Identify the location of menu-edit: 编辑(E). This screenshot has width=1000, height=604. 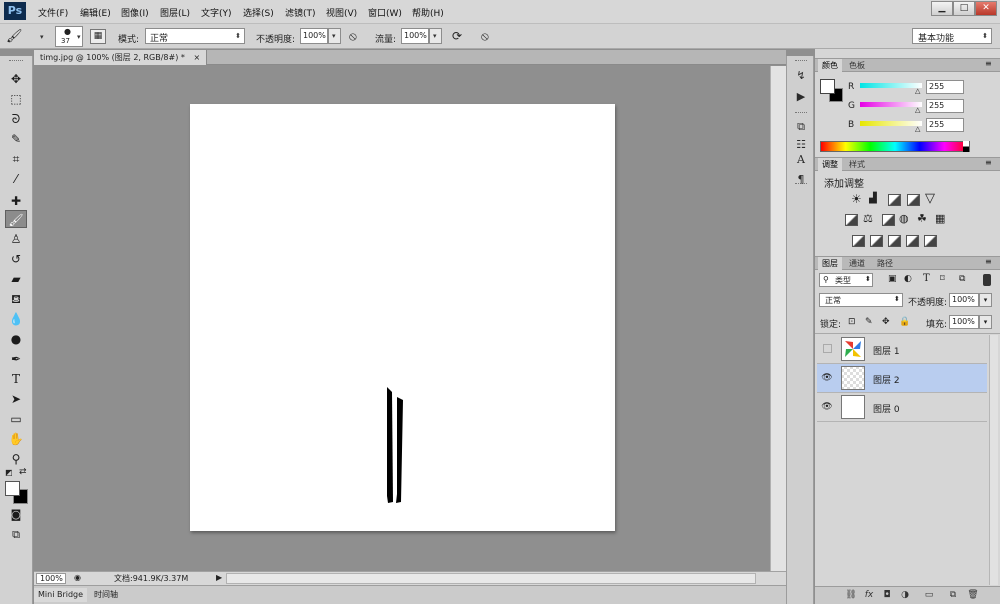
(95, 12).